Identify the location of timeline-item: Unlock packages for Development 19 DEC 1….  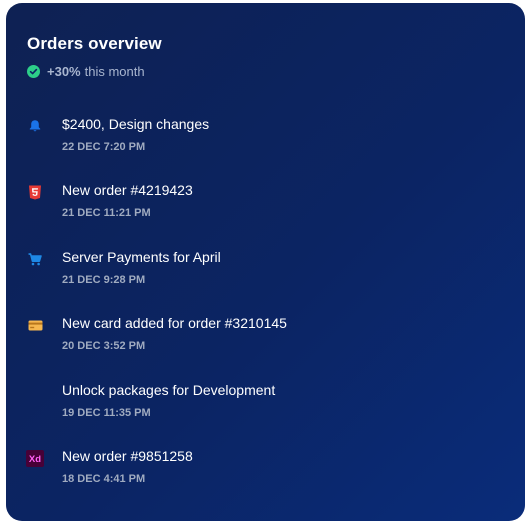
(265, 402).